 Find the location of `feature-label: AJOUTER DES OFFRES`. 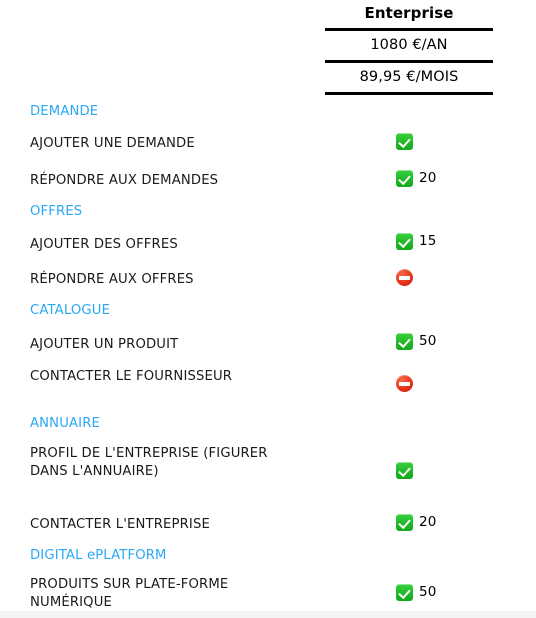

feature-label: AJOUTER DES OFFRES is located at coordinates (104, 244).